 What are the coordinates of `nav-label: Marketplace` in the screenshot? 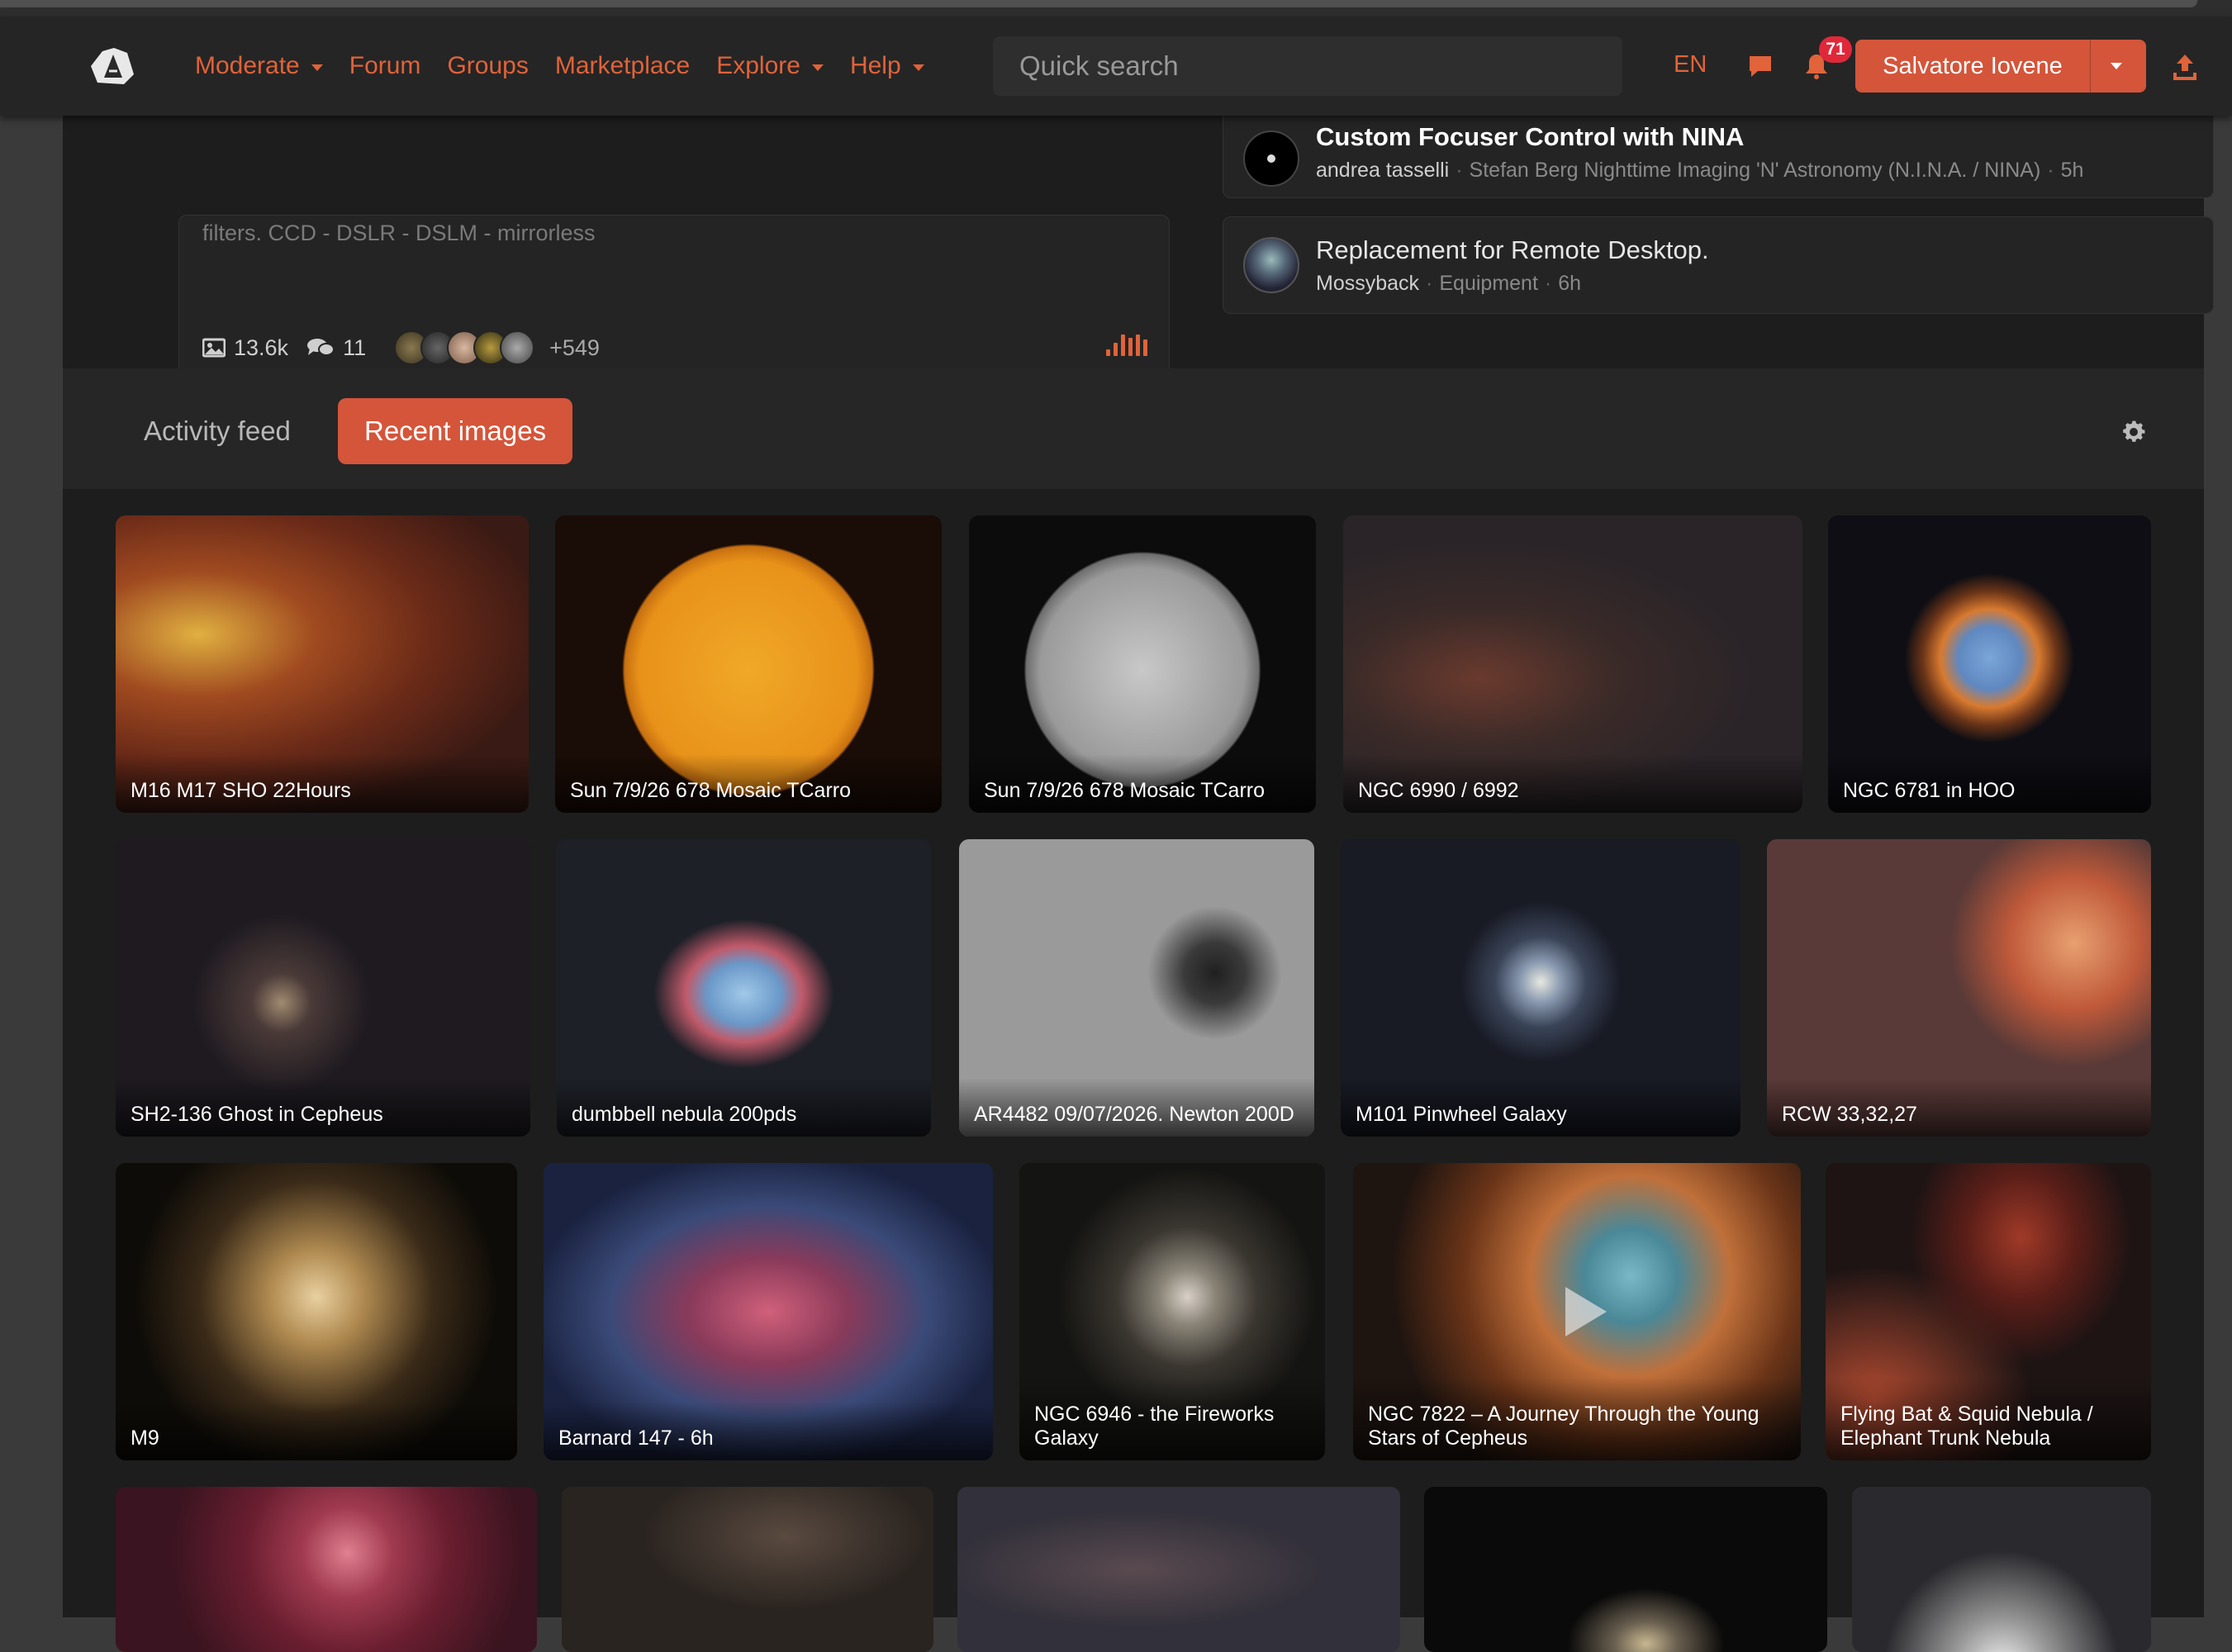 It's located at (622, 65).